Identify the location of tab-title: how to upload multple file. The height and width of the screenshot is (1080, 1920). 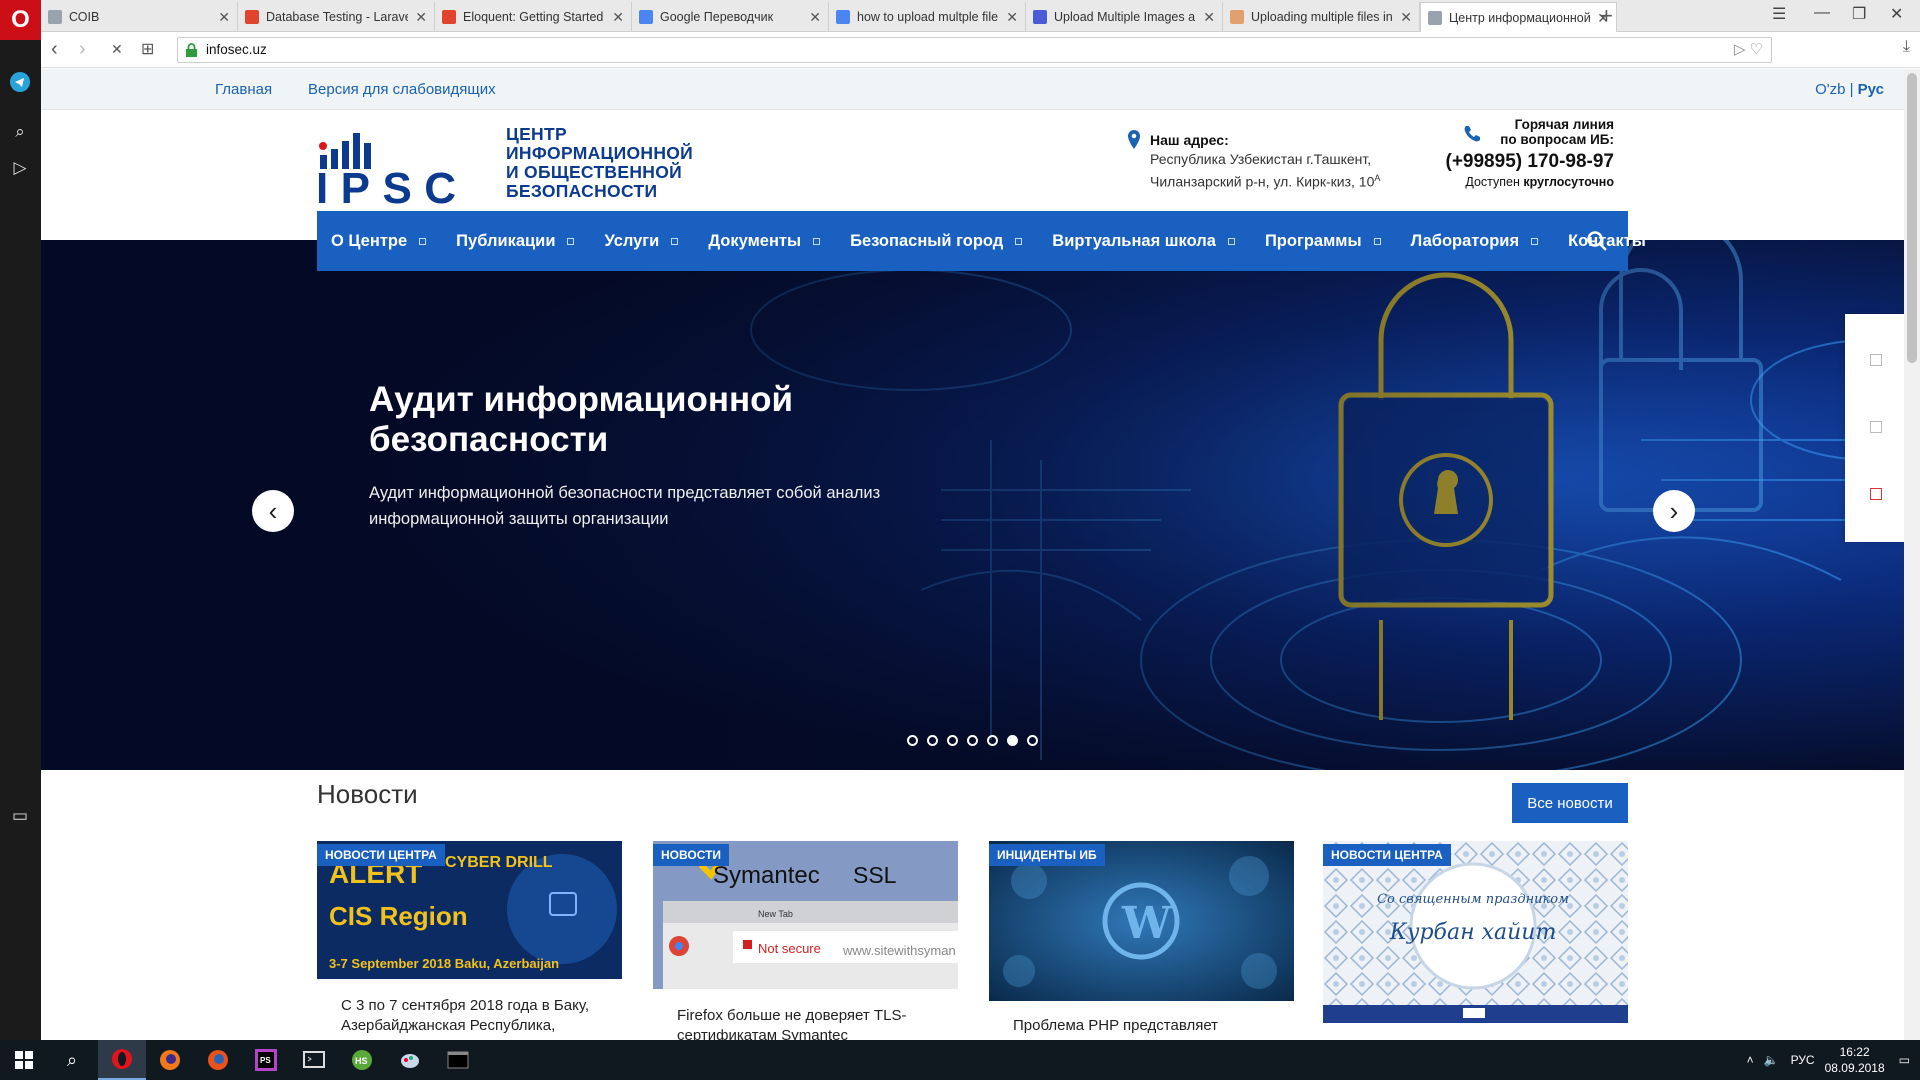
(928, 17).